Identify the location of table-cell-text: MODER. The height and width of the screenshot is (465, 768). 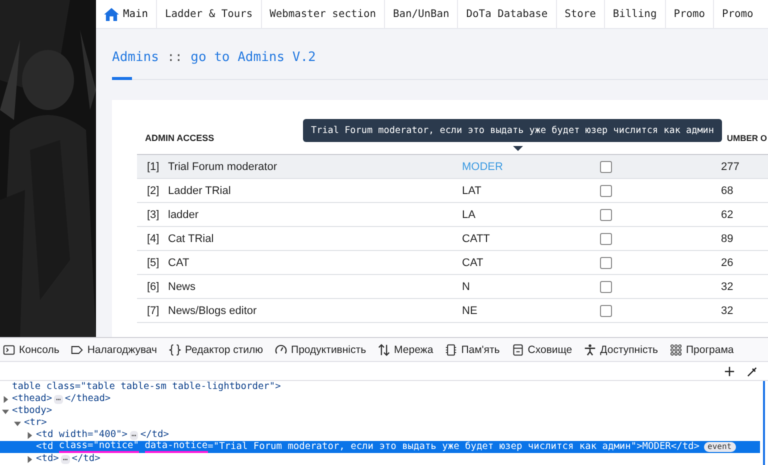
(483, 166).